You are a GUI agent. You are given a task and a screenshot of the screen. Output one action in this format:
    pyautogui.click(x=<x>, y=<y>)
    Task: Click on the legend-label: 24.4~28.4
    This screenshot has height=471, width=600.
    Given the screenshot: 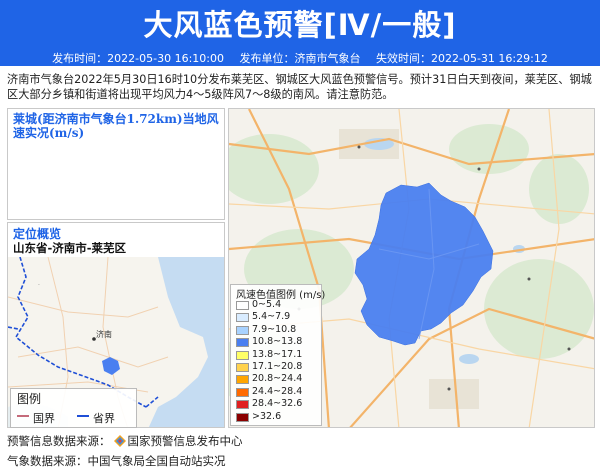 What is the action you would take?
    pyautogui.click(x=277, y=391)
    